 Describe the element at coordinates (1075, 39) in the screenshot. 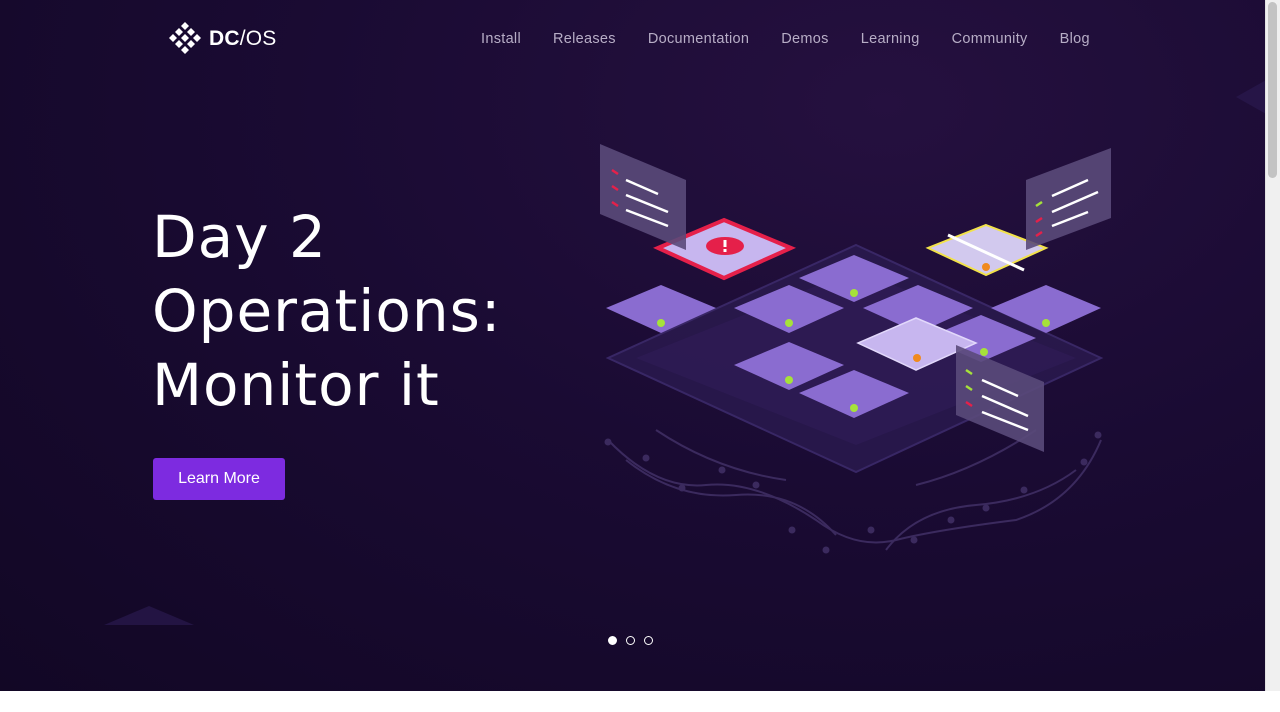

I see `nav-blog: Blog` at that location.